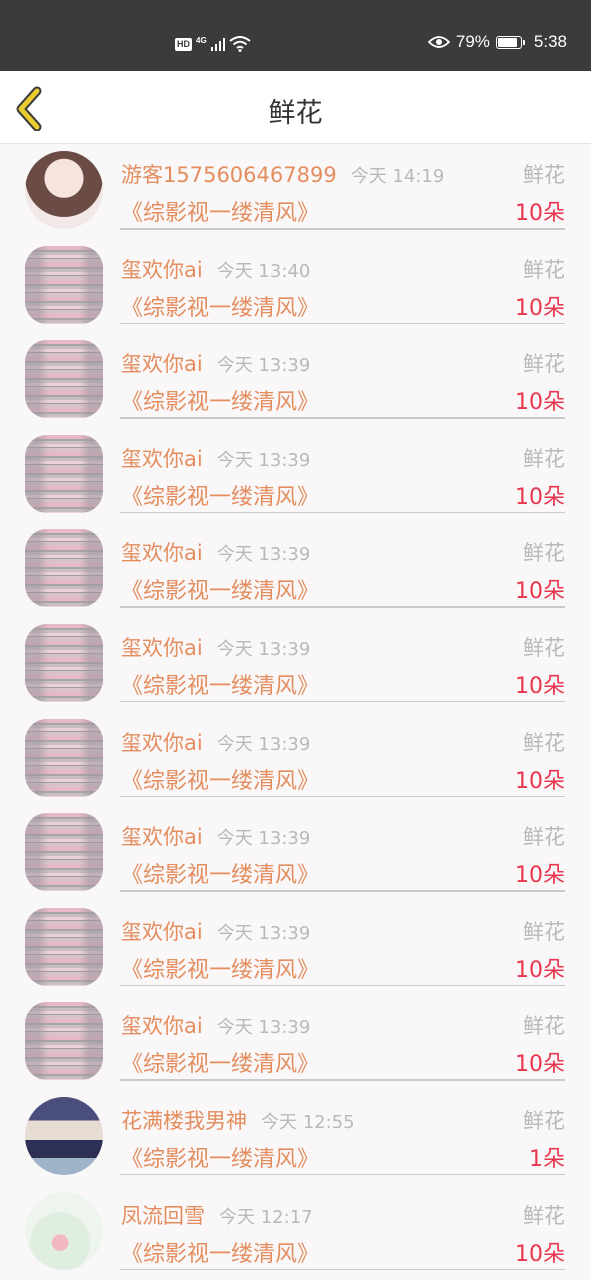 The height and width of the screenshot is (1280, 591). What do you see at coordinates (397, 176) in the screenshot?
I see `timestamp: 今天 14:19` at bounding box center [397, 176].